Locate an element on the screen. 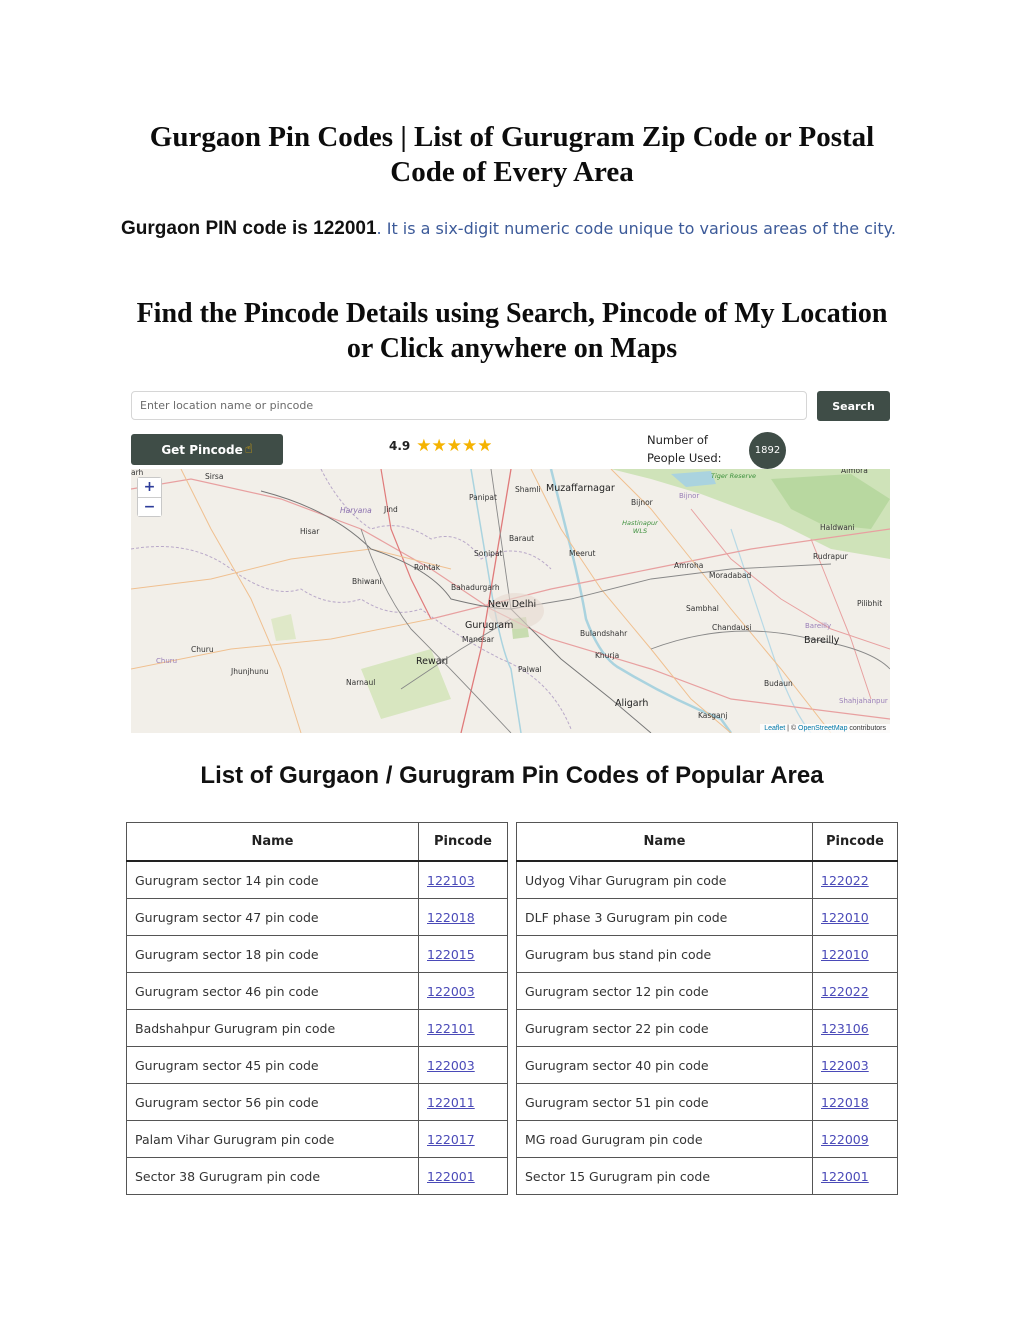  area-name-cell: Palam Vihar Gurugram pin code is located at coordinates (272, 1139).